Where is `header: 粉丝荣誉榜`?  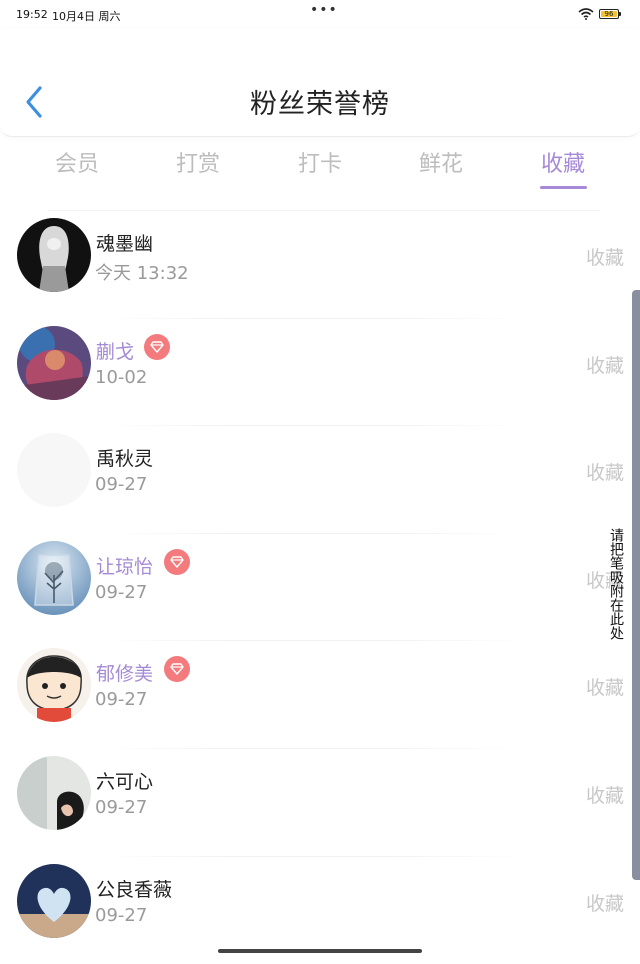 header: 粉丝荣誉榜 is located at coordinates (320, 82).